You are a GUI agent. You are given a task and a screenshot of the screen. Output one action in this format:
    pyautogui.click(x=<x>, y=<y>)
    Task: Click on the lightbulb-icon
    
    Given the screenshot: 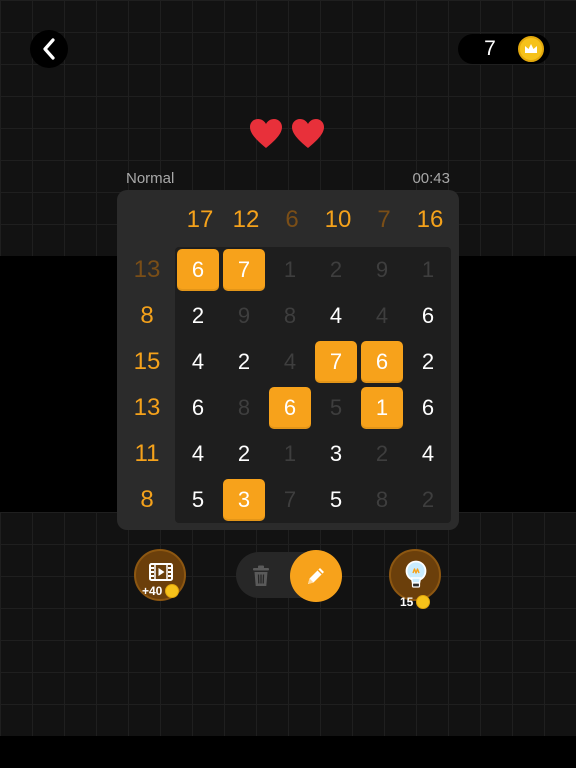 What is the action you would take?
    pyautogui.click(x=416, y=574)
    